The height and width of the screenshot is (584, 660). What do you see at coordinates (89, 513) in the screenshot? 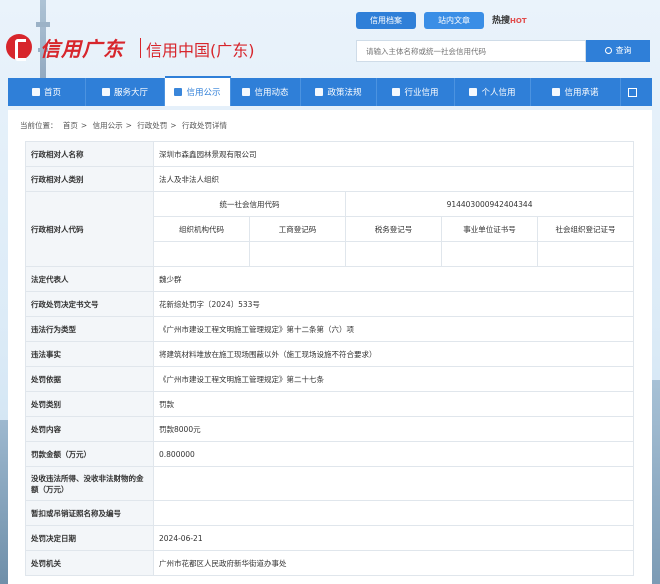
I see `field-label: 暂扣或吊销证照名称及编号` at bounding box center [89, 513].